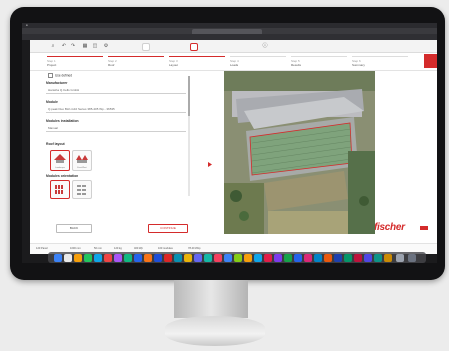 The image size is (449, 351). What do you see at coordinates (199, 62) in the screenshot?
I see `step-layout: Step 3 Layout` at bounding box center [199, 62].